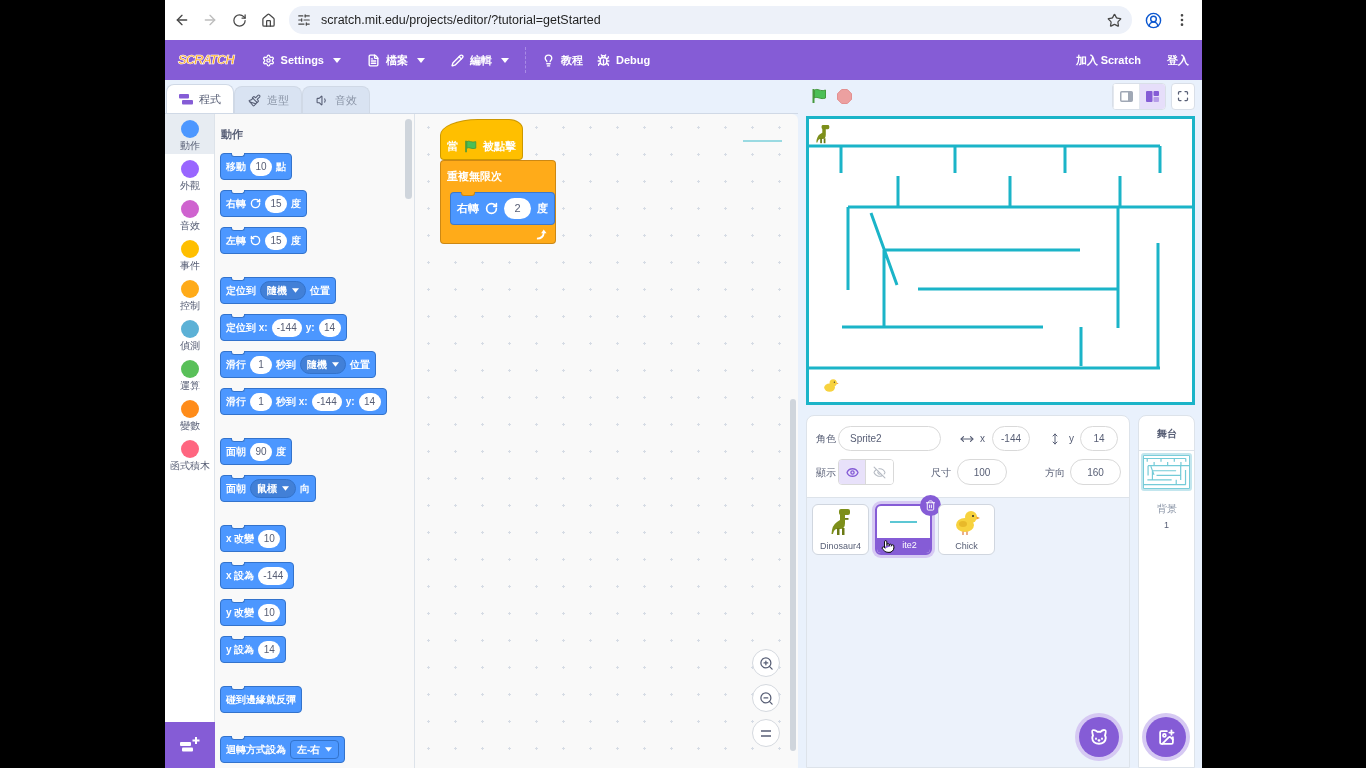  I want to click on flag-icon, so click(819, 96).